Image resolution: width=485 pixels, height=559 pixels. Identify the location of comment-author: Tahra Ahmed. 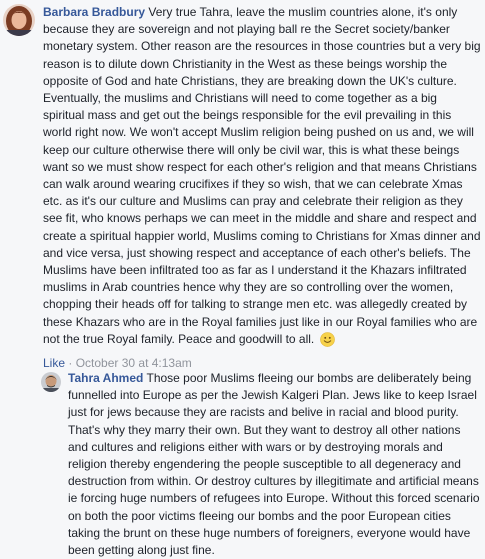
(105, 378).